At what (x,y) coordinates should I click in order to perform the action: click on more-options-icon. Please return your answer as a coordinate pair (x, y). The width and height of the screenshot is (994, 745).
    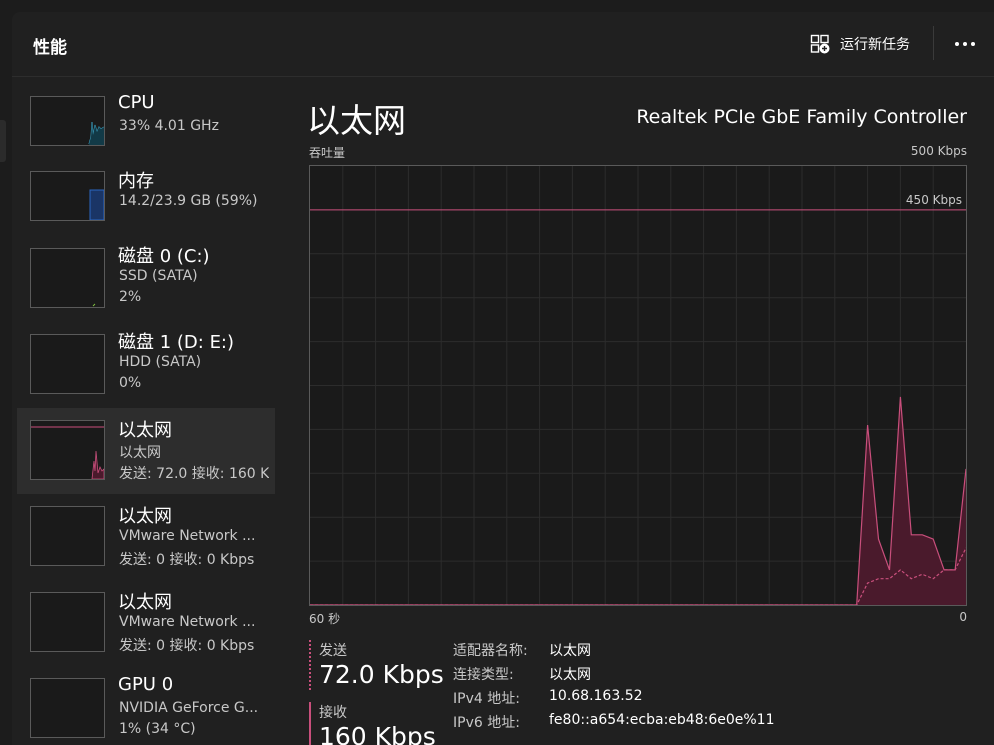
    Looking at the image, I should click on (965, 44).